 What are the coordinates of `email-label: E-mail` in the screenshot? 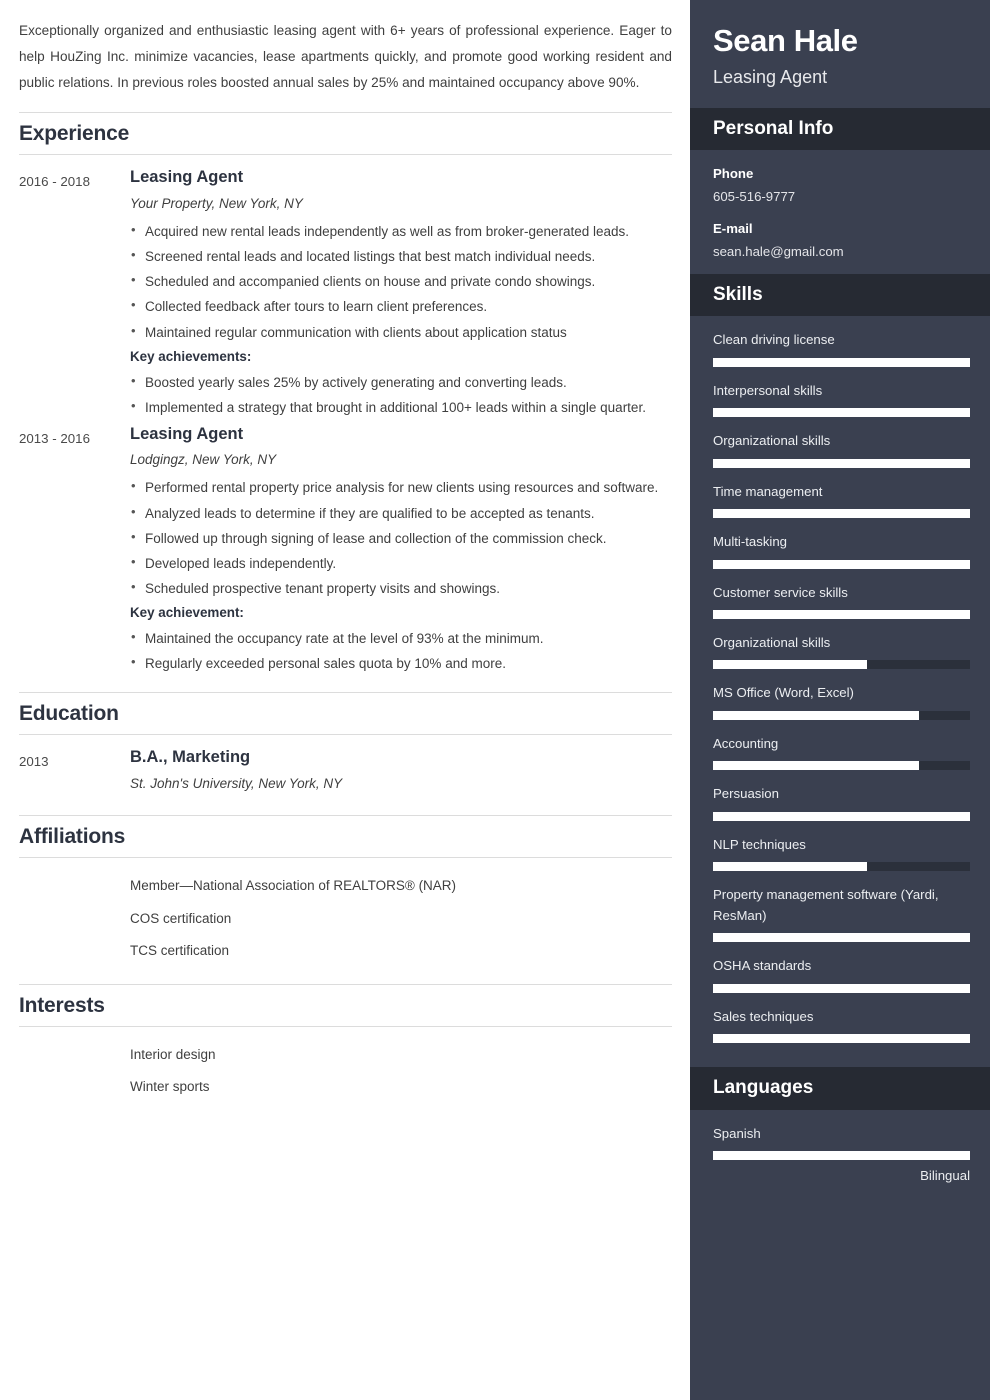 It's located at (733, 228).